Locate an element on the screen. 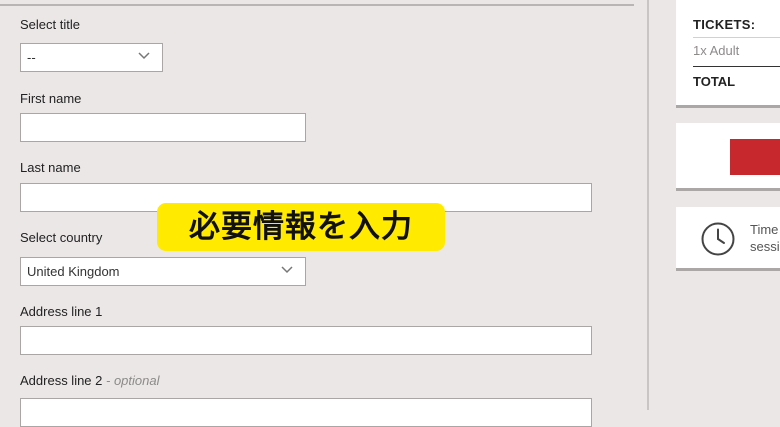  title-select-value: -- is located at coordinates (31, 57).